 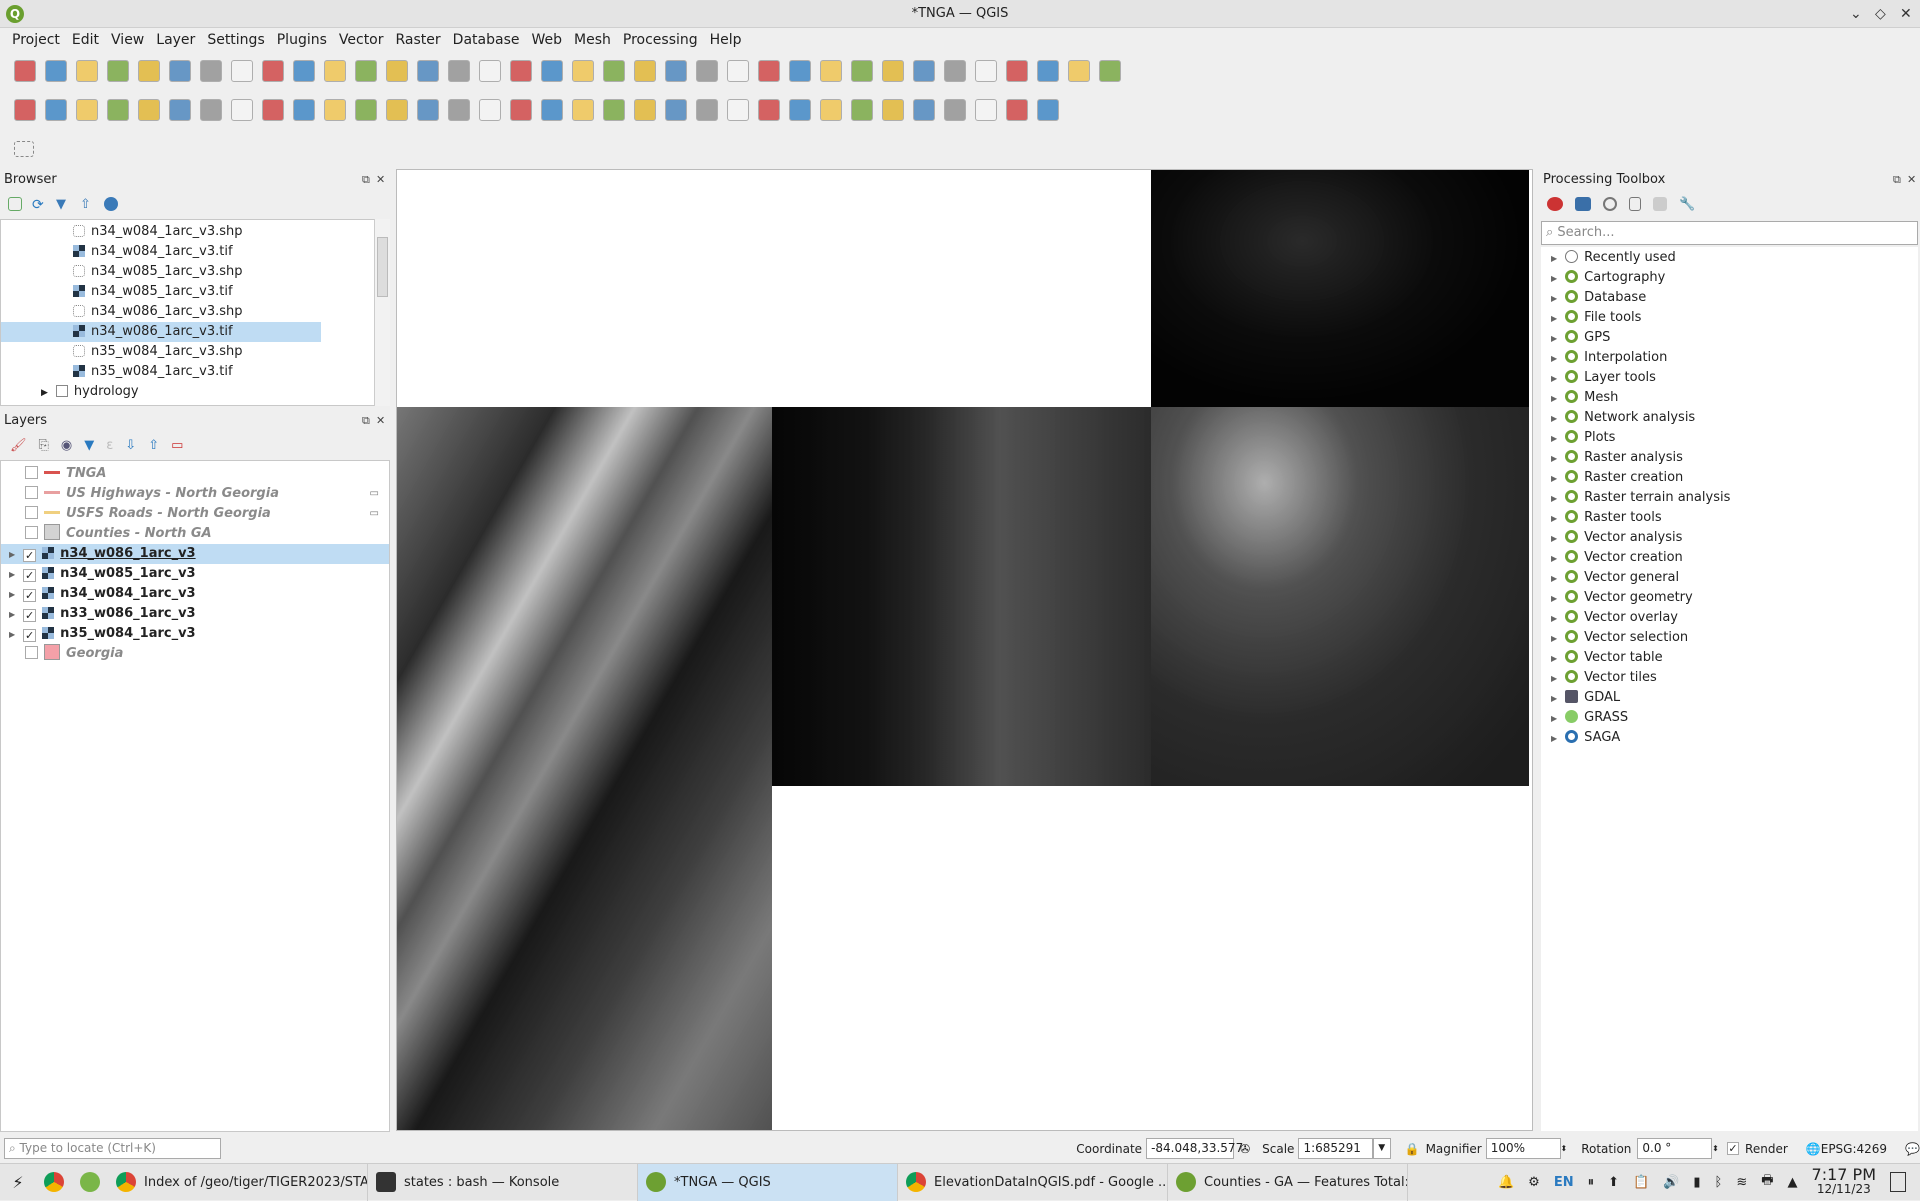 I want to click on taskbar-task: states : bash — Konsole, so click(x=503, y=1182).